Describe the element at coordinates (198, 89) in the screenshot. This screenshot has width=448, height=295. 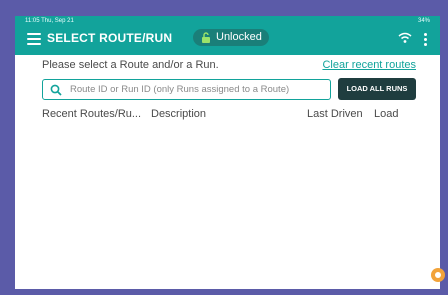
I see `search-input` at that location.